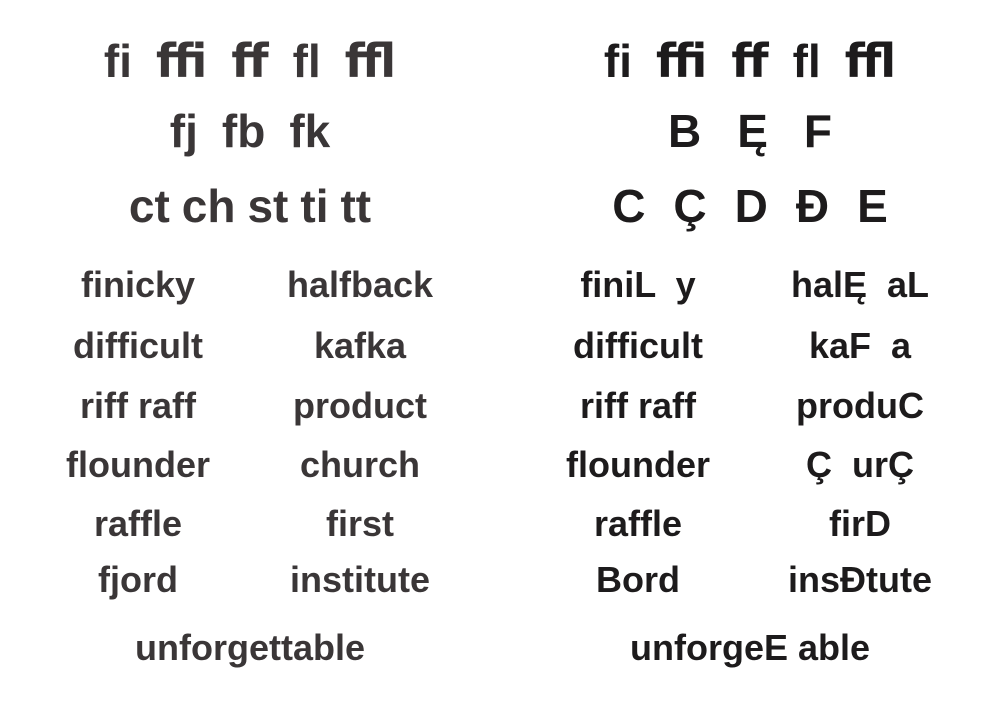 Image resolution: width=1000 pixels, height=707 pixels. What do you see at coordinates (860, 523) in the screenshot?
I see `sample-word: firD` at bounding box center [860, 523].